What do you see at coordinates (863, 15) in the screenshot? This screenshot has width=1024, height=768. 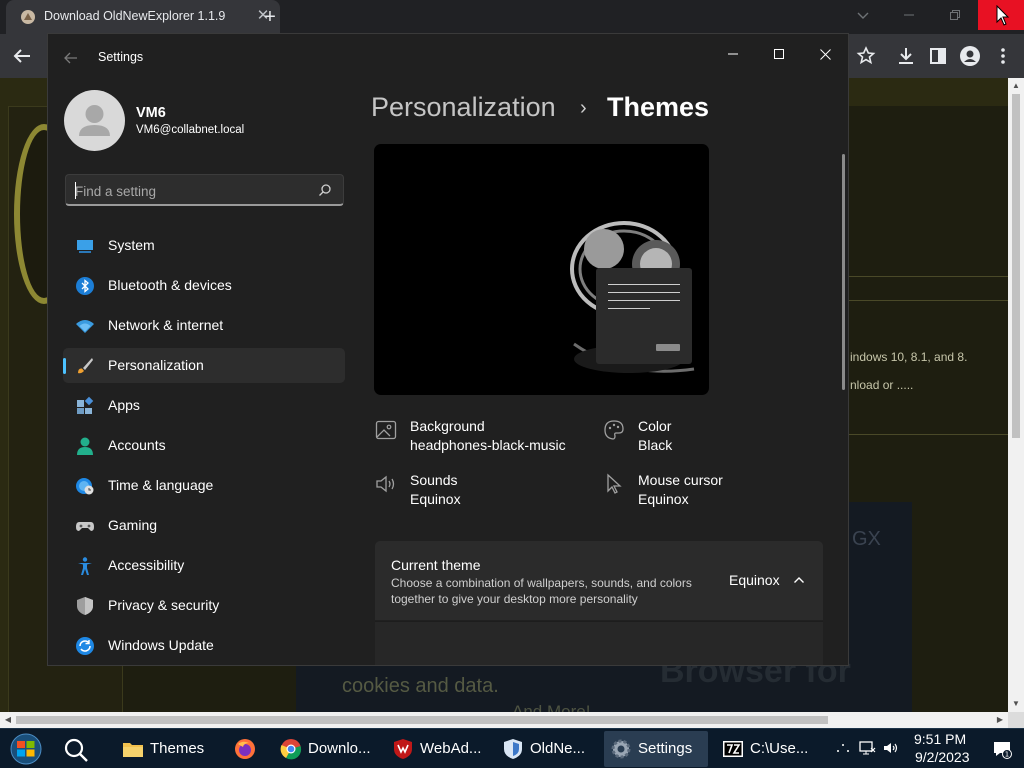 I see `tab-search-chevron-icon` at bounding box center [863, 15].